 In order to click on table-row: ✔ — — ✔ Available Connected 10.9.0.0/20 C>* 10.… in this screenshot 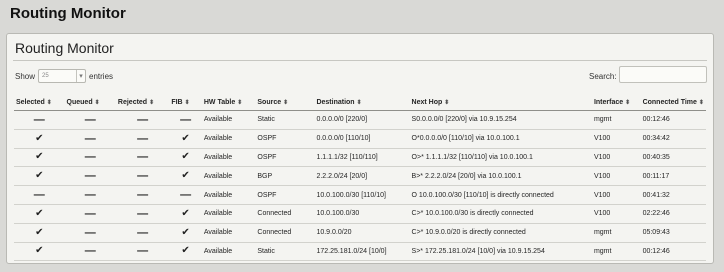, I will do `click(360, 233)`.